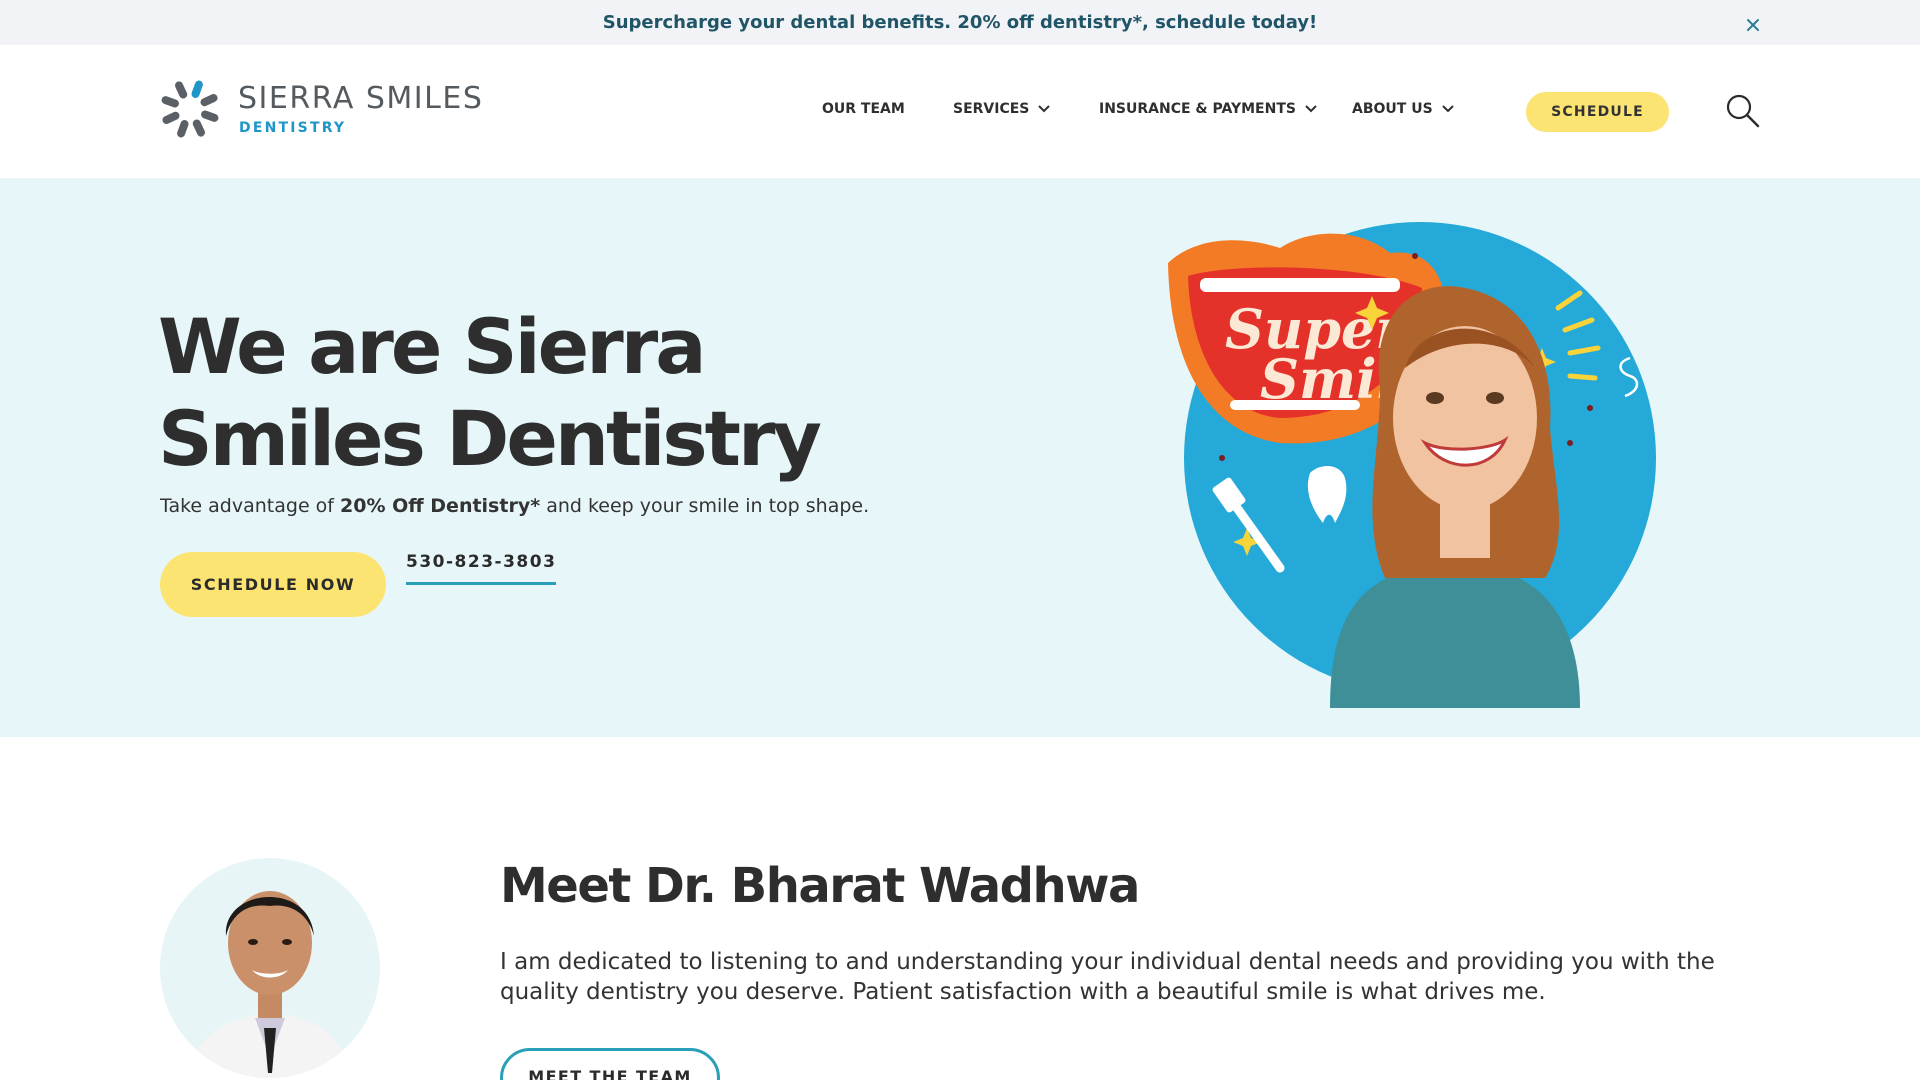 The image size is (1920, 1080). Describe the element at coordinates (610, 1064) in the screenshot. I see `meet-the-team-button: MEET THE TEAM` at that location.